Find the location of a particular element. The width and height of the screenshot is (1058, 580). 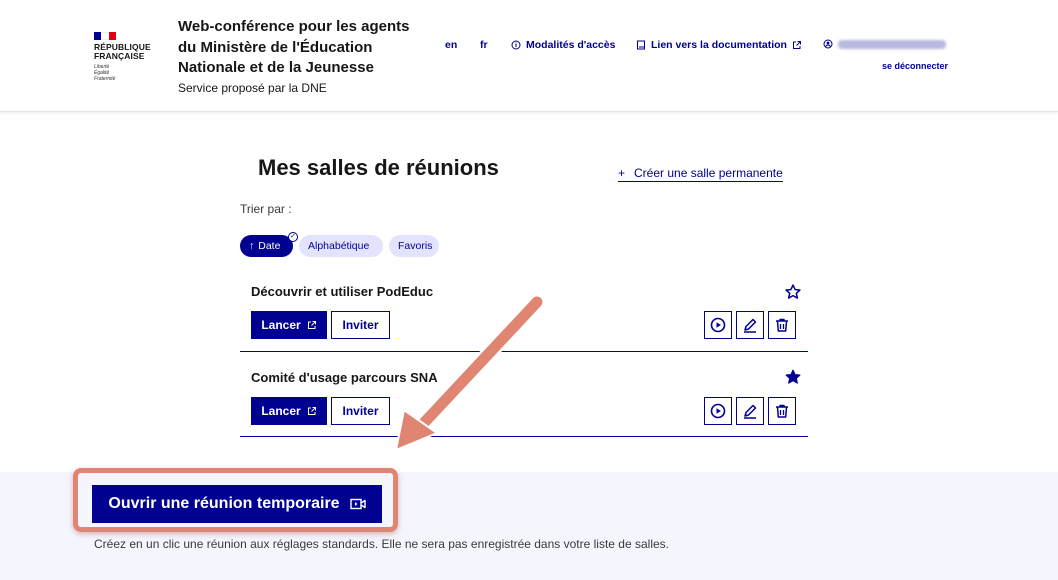

room-name: Comité d'usage parcours SNA is located at coordinates (344, 377).